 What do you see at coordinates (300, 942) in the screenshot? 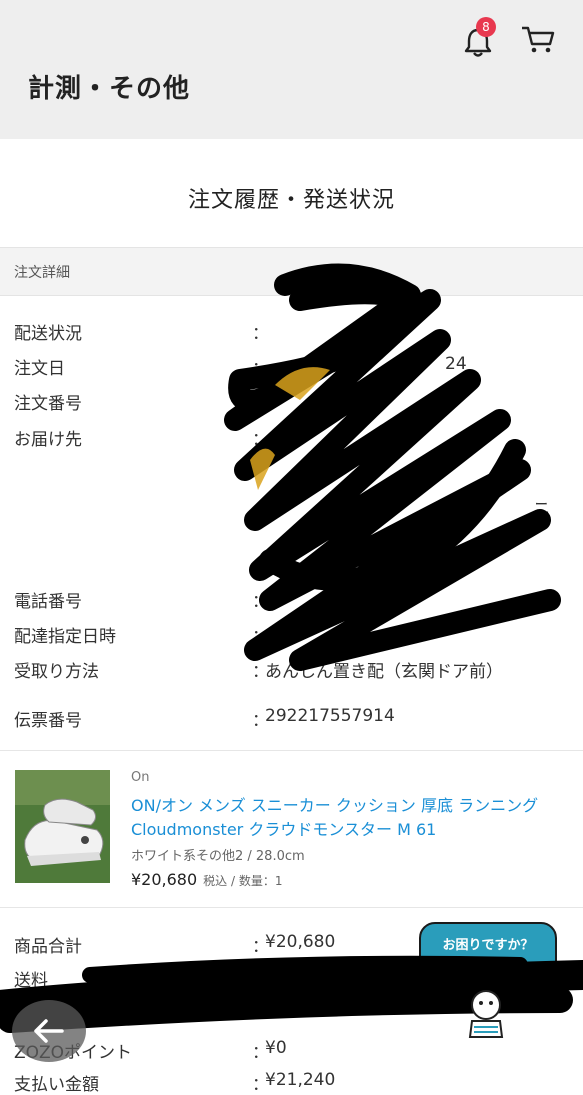
I see `subtotal-value: ¥20,680` at bounding box center [300, 942].